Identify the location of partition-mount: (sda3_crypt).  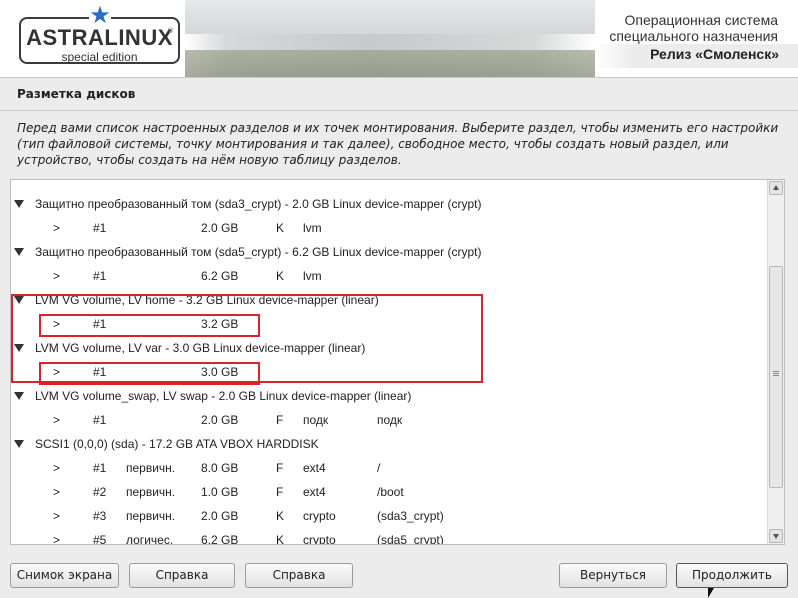
(410, 516).